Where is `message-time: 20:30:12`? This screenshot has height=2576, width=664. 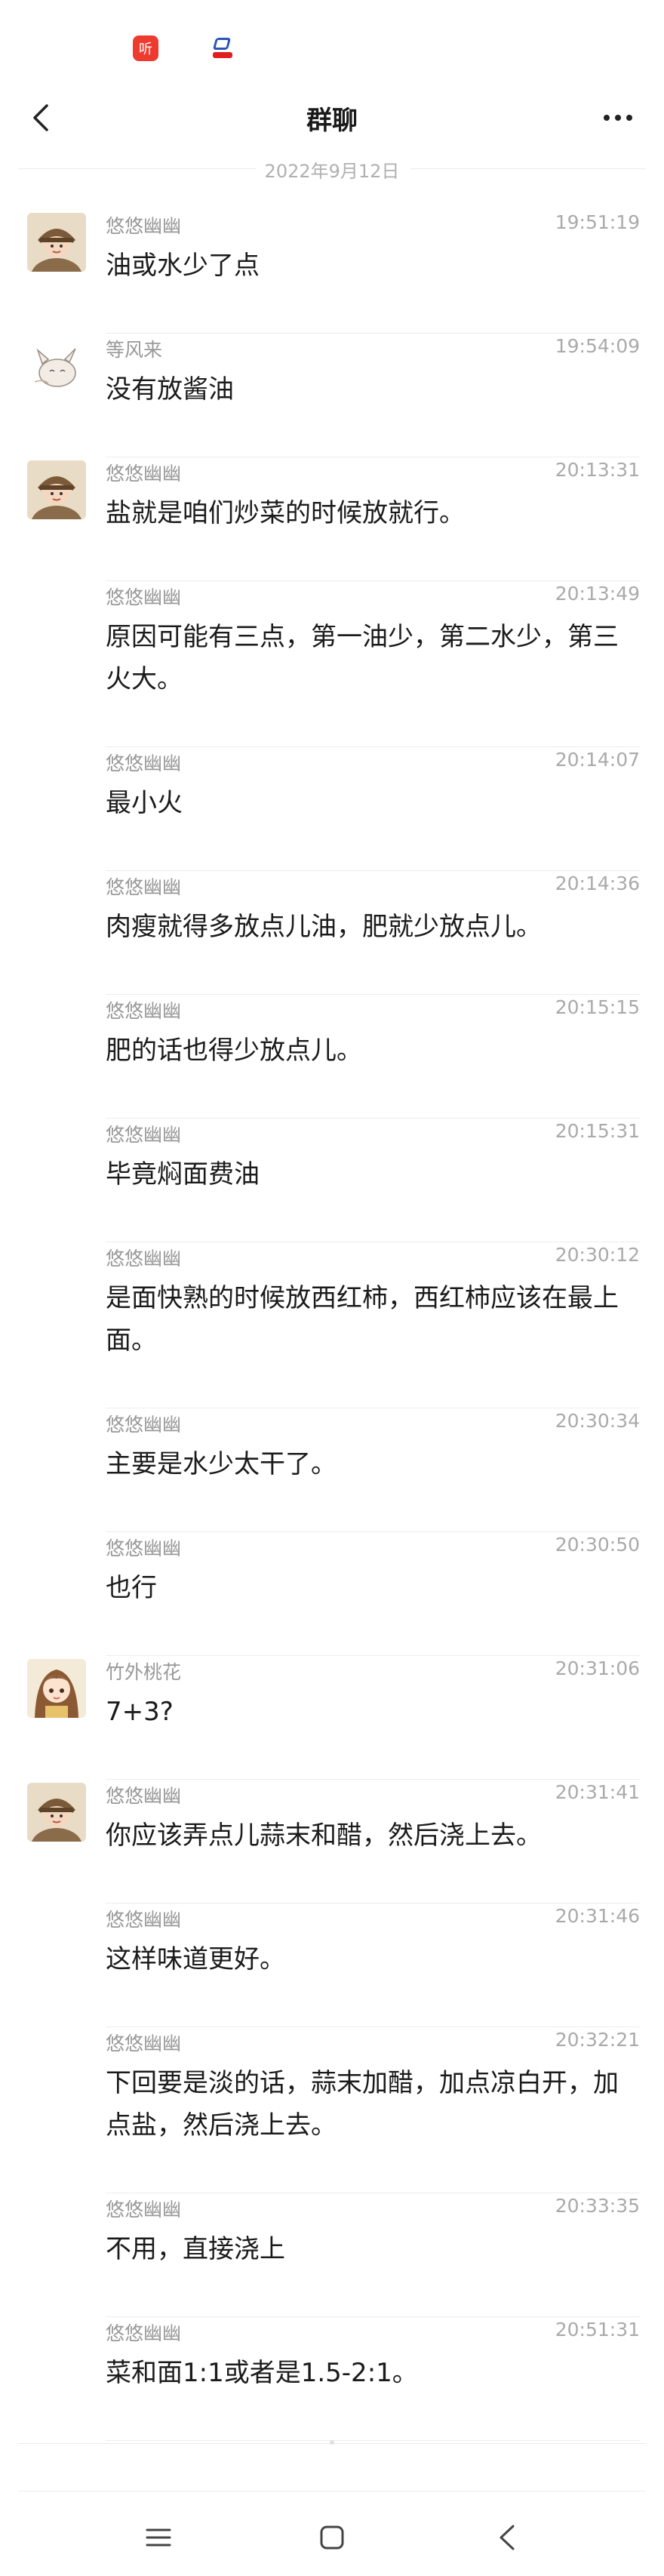
message-time: 20:30:12 is located at coordinates (597, 1255).